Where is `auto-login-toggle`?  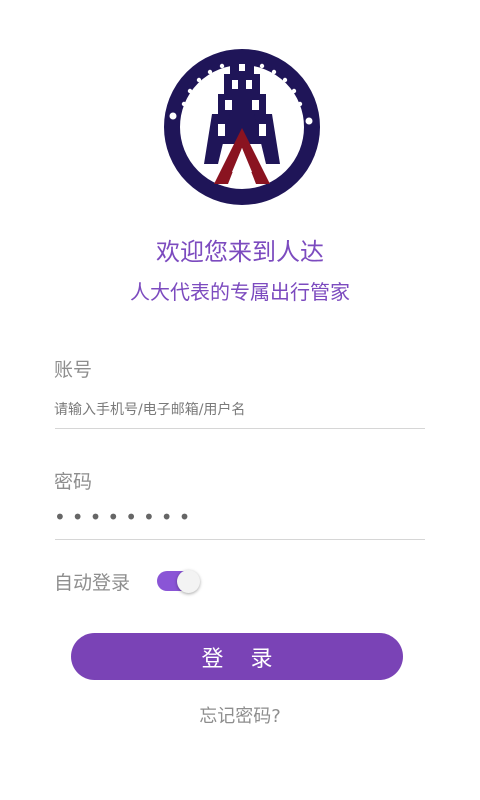
auto-login-toggle is located at coordinates (179, 582).